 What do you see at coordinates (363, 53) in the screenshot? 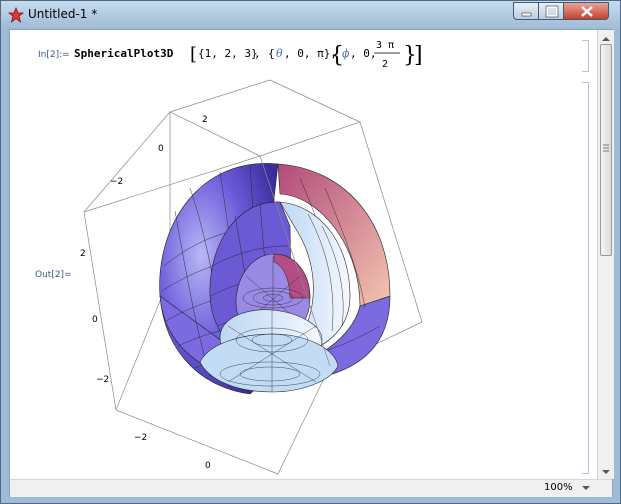
I see `svg-text: , 0,` at bounding box center [363, 53].